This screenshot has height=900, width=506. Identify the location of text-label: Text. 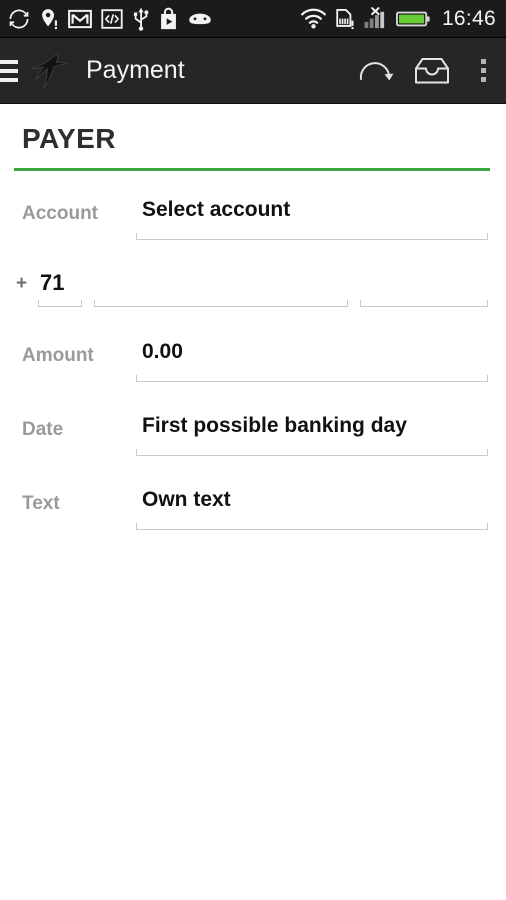
(41, 503).